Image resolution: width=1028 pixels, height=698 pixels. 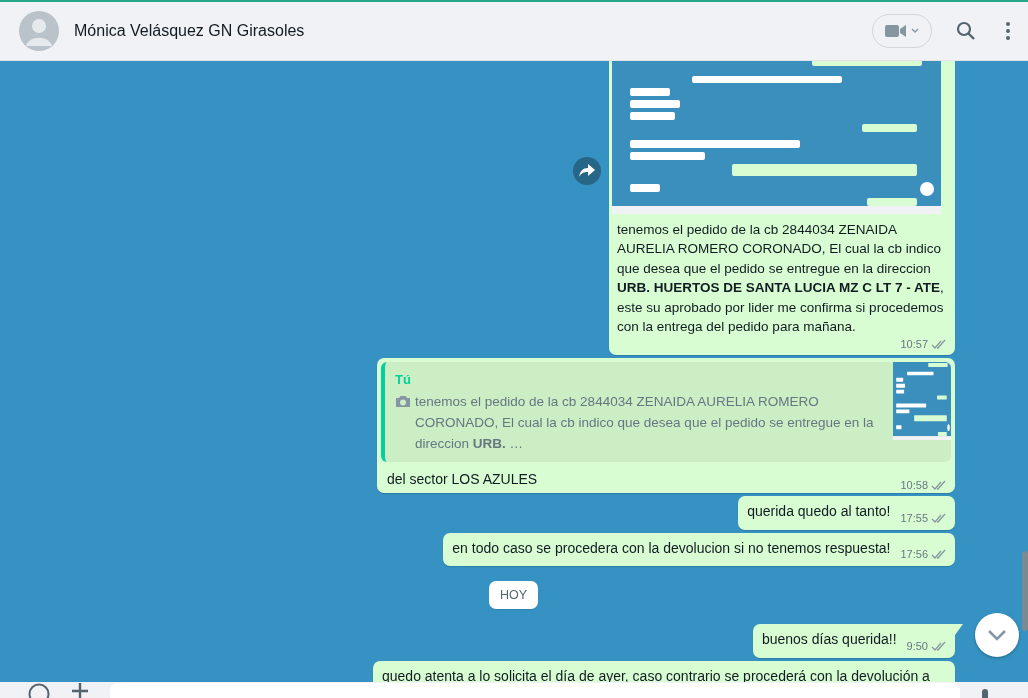 What do you see at coordinates (966, 30) in the screenshot?
I see `search-icon` at bounding box center [966, 30].